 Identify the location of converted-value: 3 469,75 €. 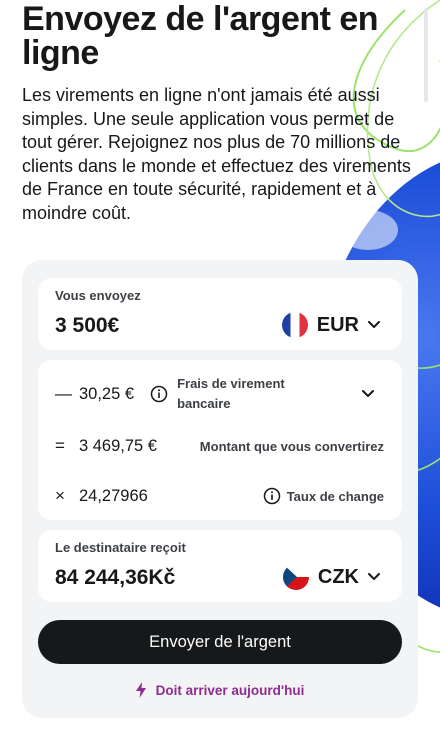
(118, 445).